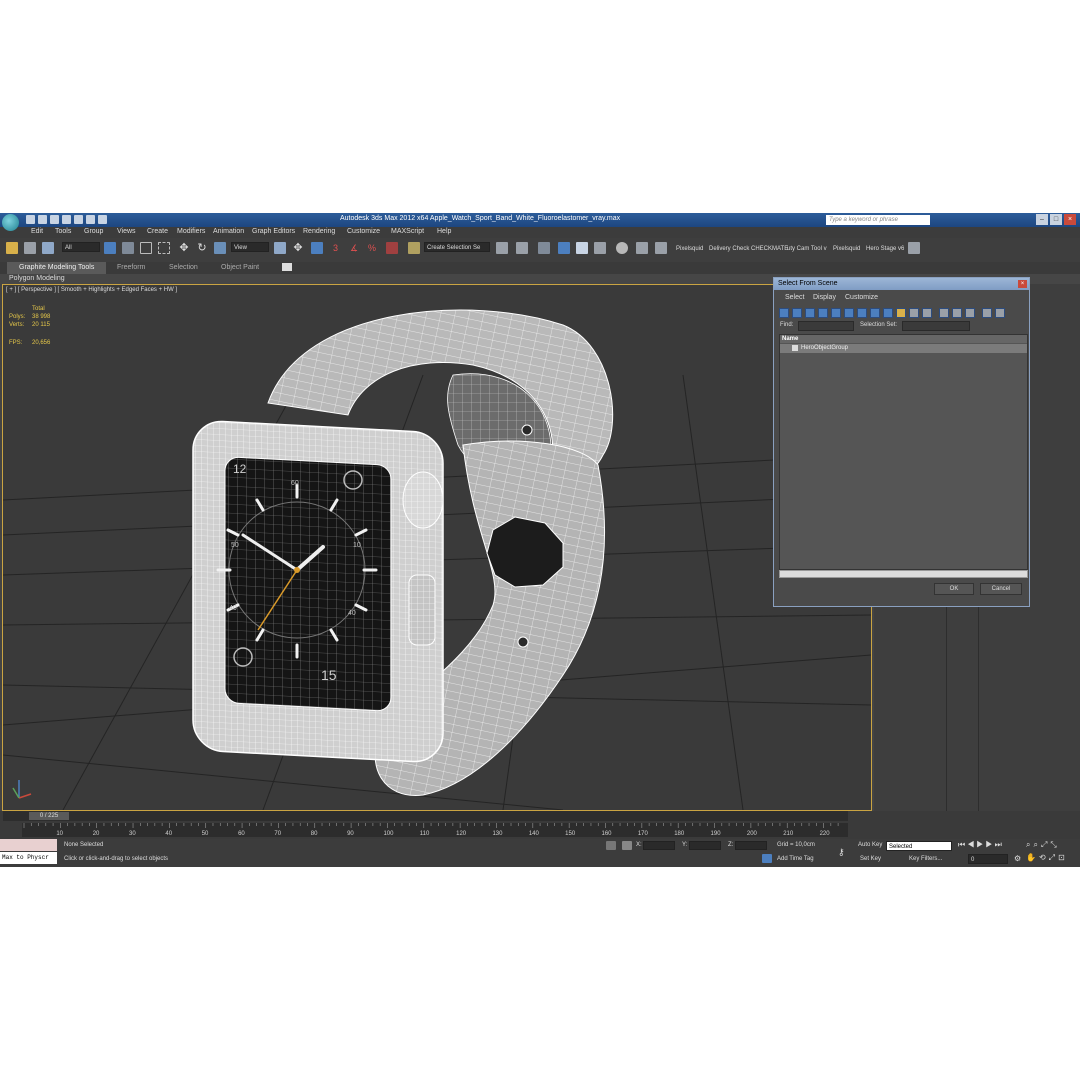 The image size is (1080, 1080). What do you see at coordinates (797, 313) in the screenshot?
I see `filter-shapes-icon` at bounding box center [797, 313].